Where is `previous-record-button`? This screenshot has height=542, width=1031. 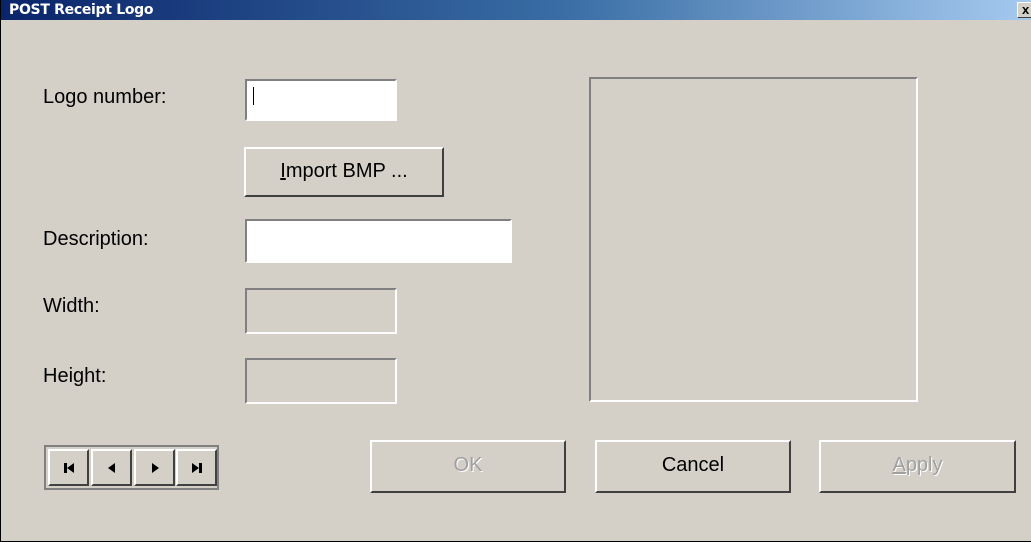
previous-record-button is located at coordinates (111, 467).